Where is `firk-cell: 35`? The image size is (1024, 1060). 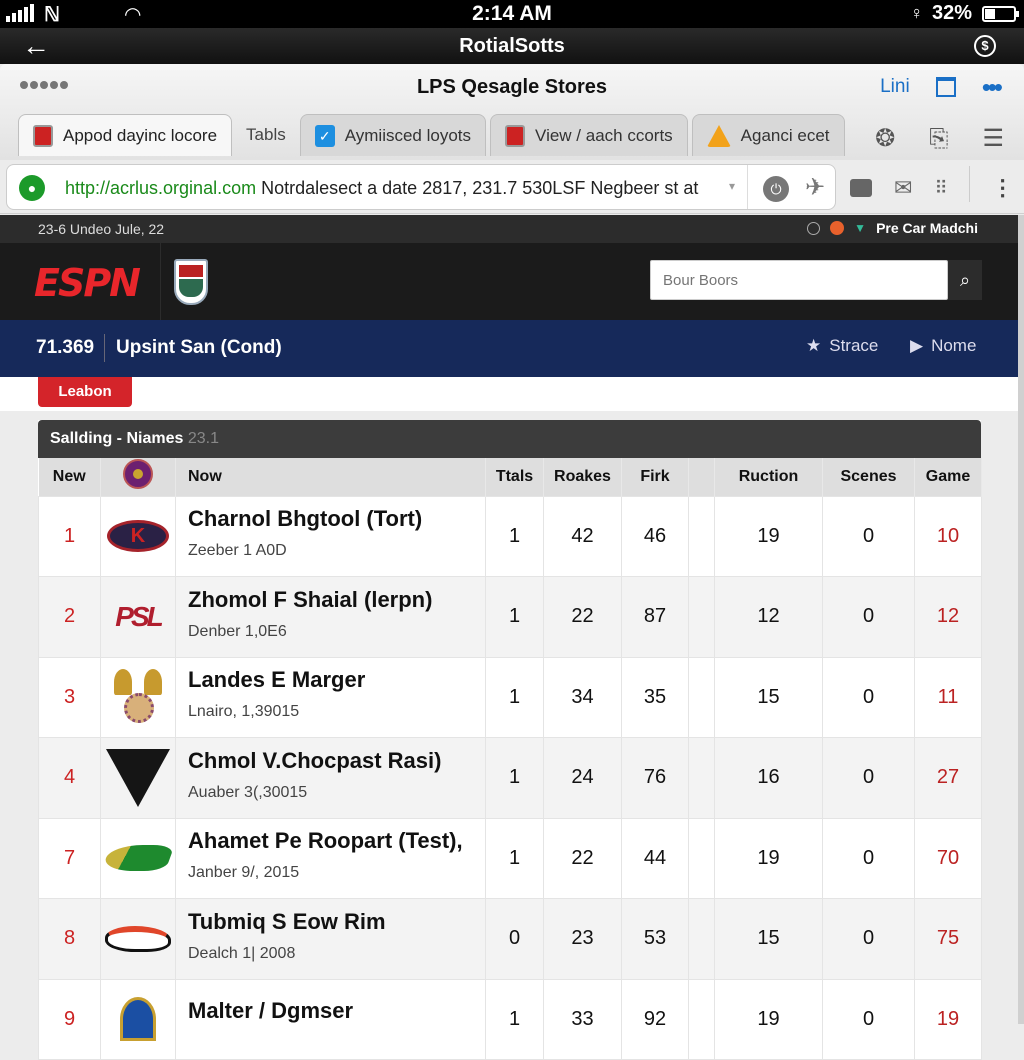 firk-cell: 35 is located at coordinates (655, 697).